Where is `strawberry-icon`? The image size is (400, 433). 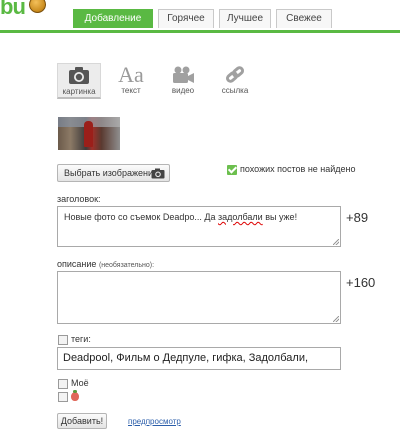
strawberry-icon is located at coordinates (75, 395).